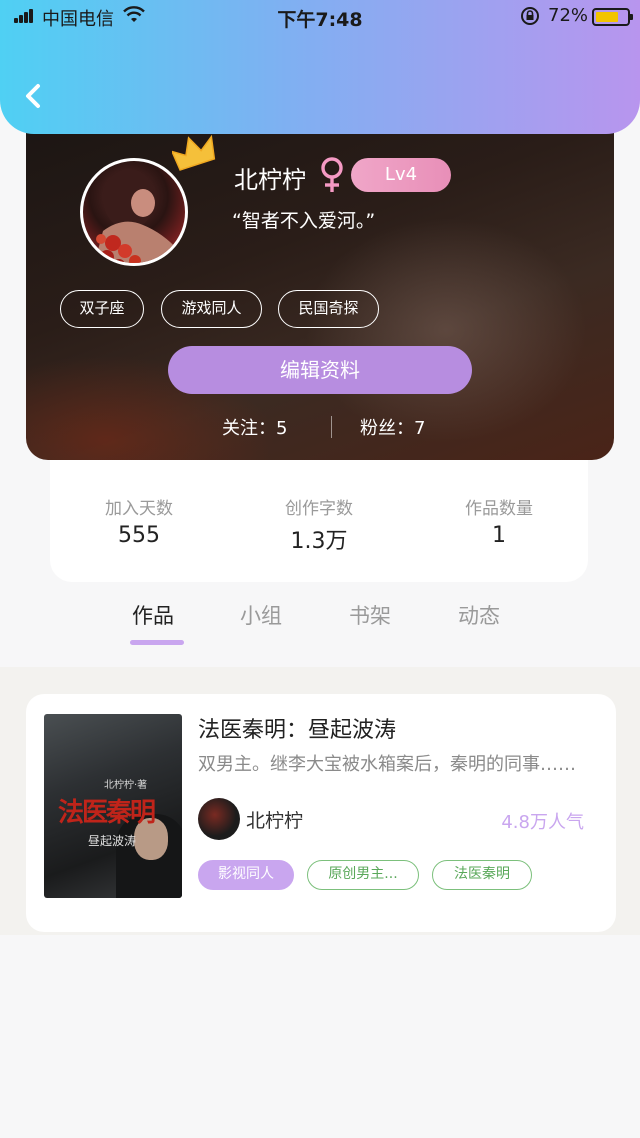 Image resolution: width=640 pixels, height=1138 pixels. I want to click on female-icon, so click(332, 174).